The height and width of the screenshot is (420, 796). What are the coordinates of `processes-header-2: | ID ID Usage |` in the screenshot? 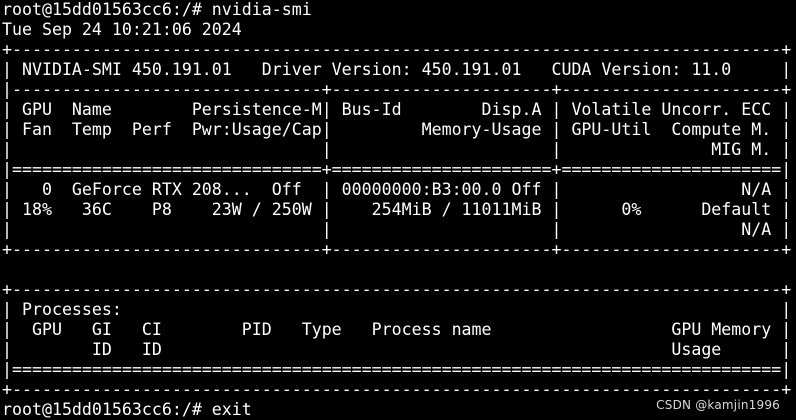 It's located at (397, 349).